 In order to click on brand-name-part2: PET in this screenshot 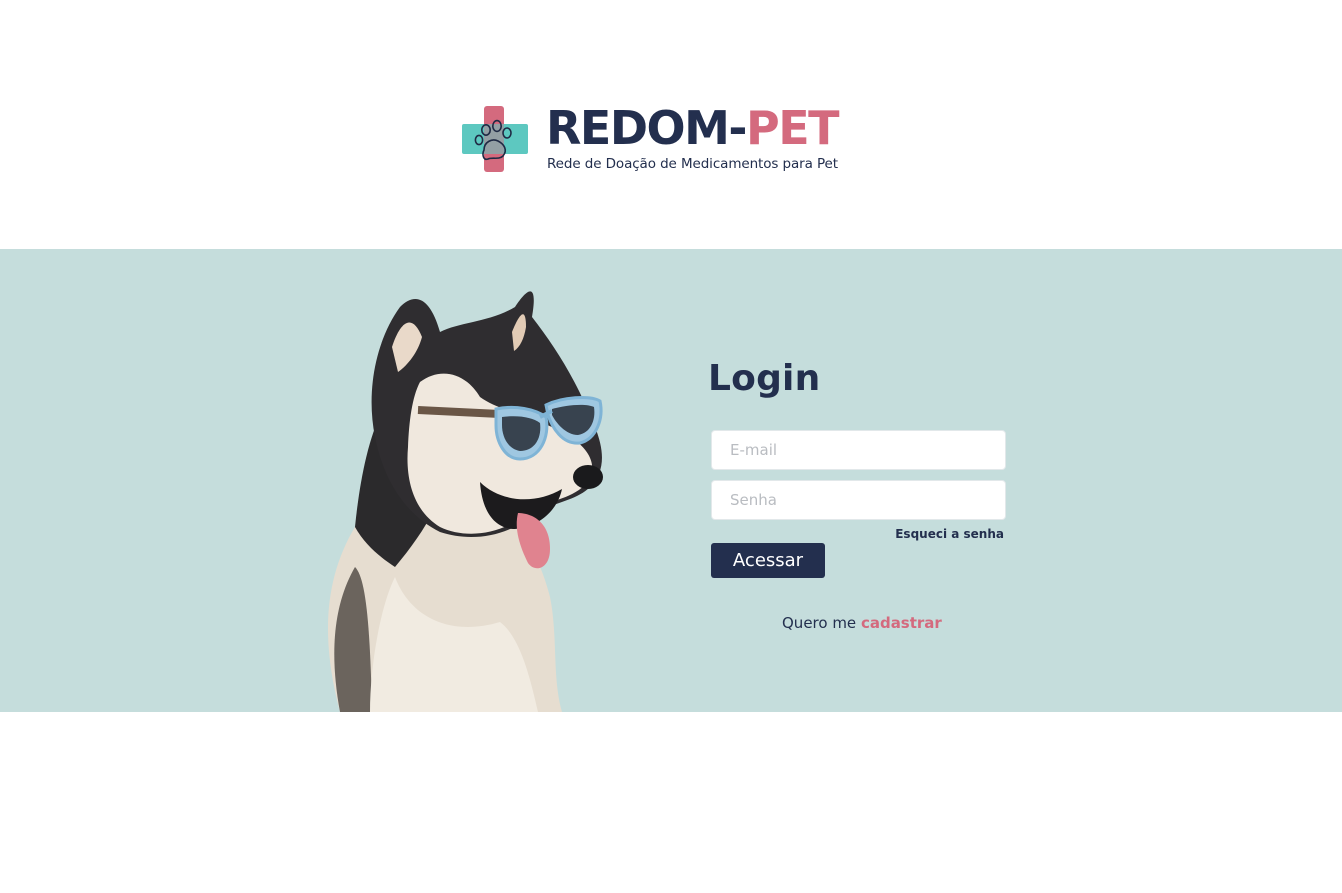, I will do `click(793, 128)`.